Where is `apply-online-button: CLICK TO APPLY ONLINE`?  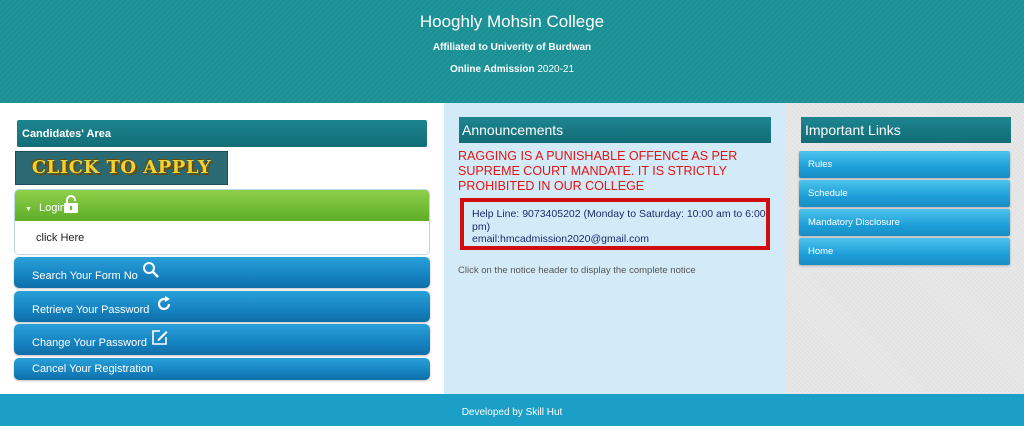
apply-online-button: CLICK TO APPLY ONLINE is located at coordinates (121, 180).